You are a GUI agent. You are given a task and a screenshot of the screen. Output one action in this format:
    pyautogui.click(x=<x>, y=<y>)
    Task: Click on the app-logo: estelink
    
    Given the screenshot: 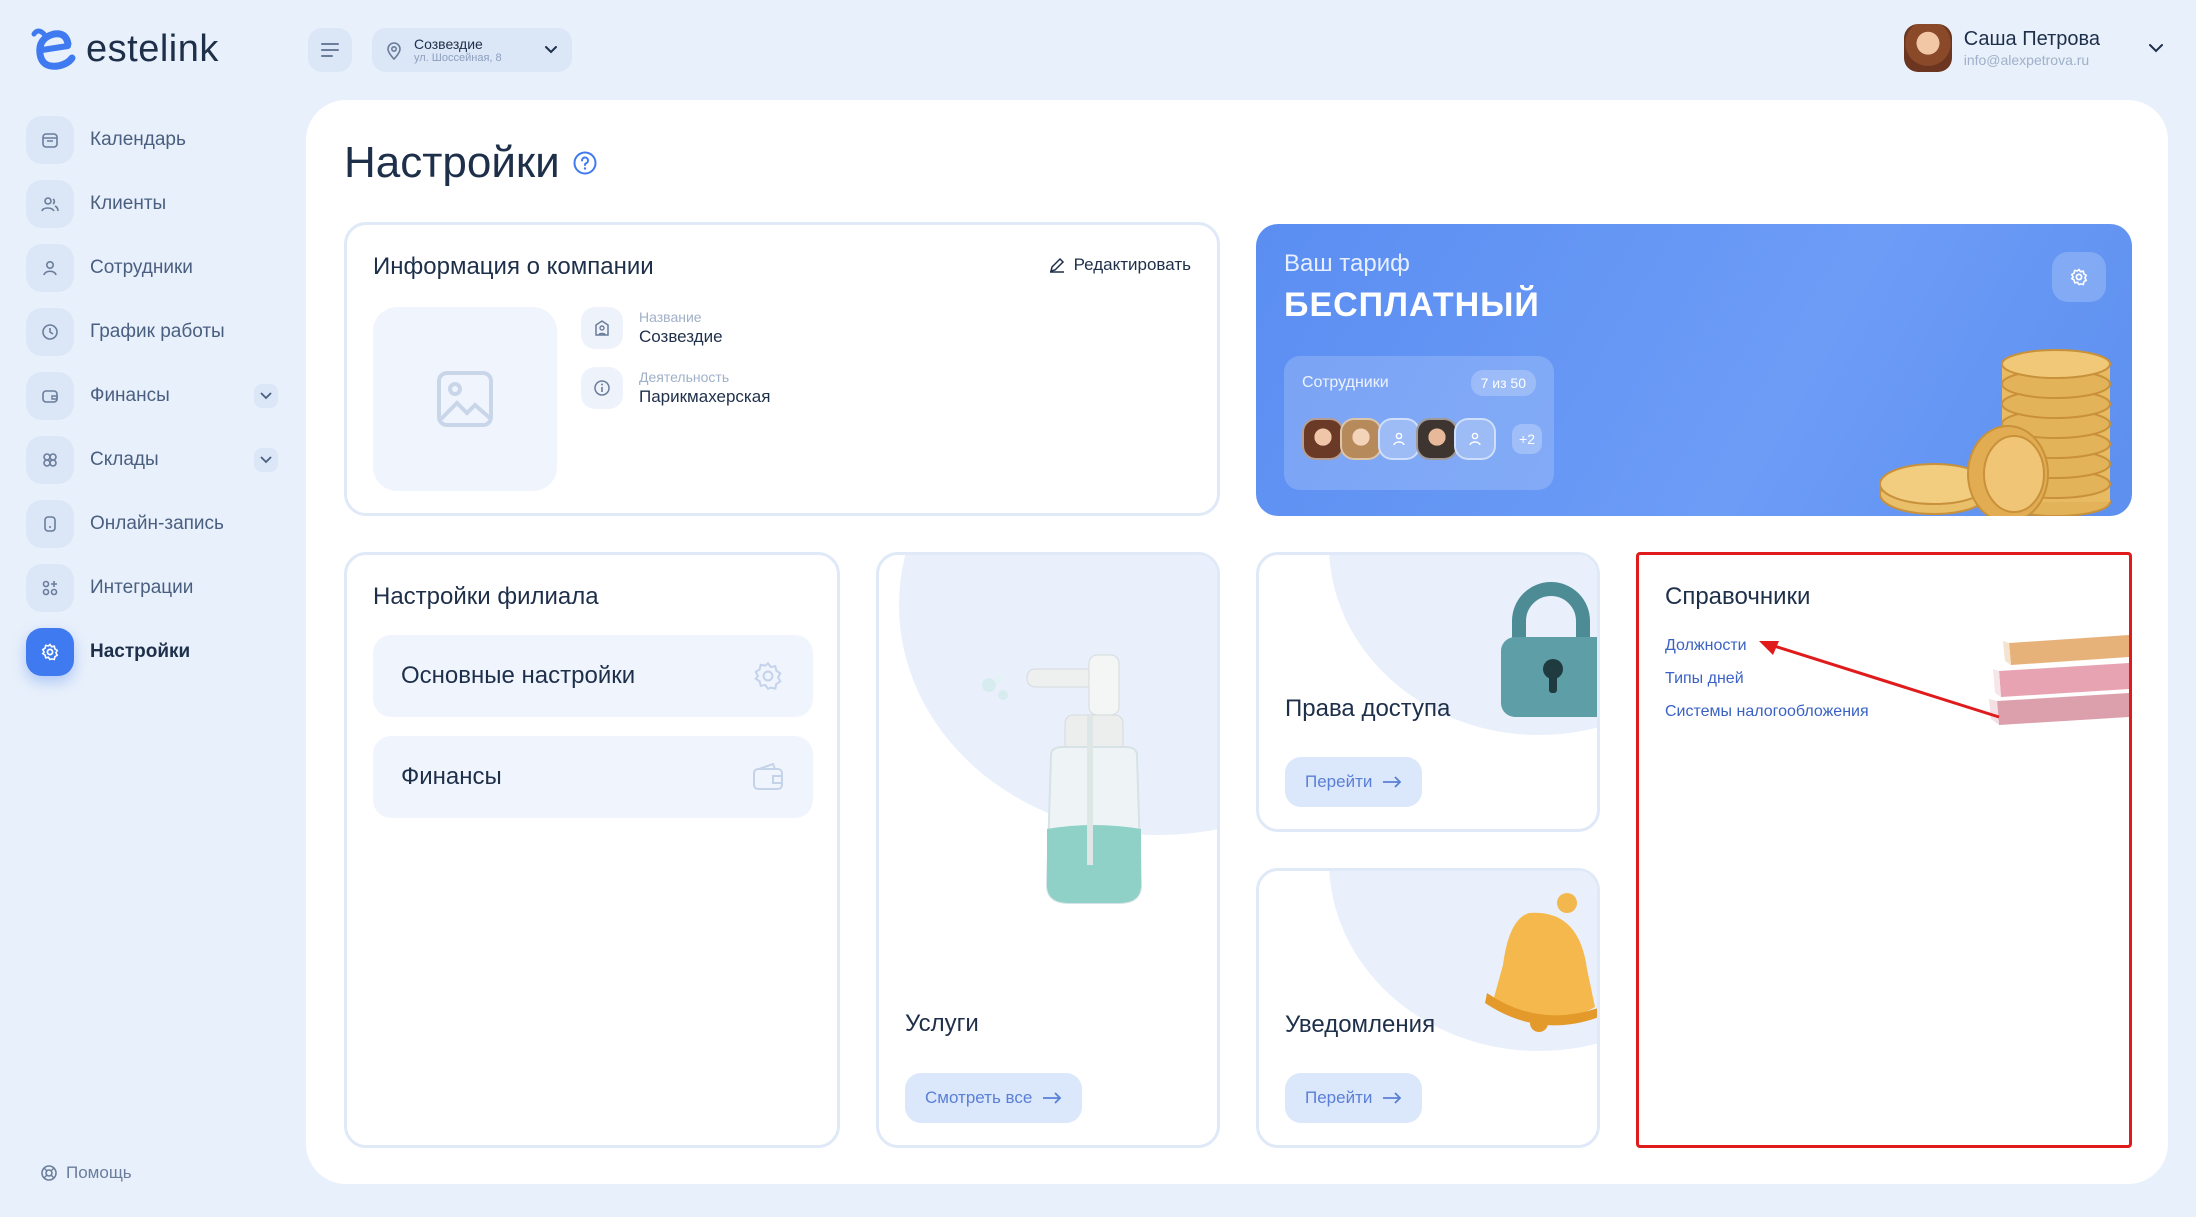 What is the action you would take?
    pyautogui.click(x=123, y=49)
    